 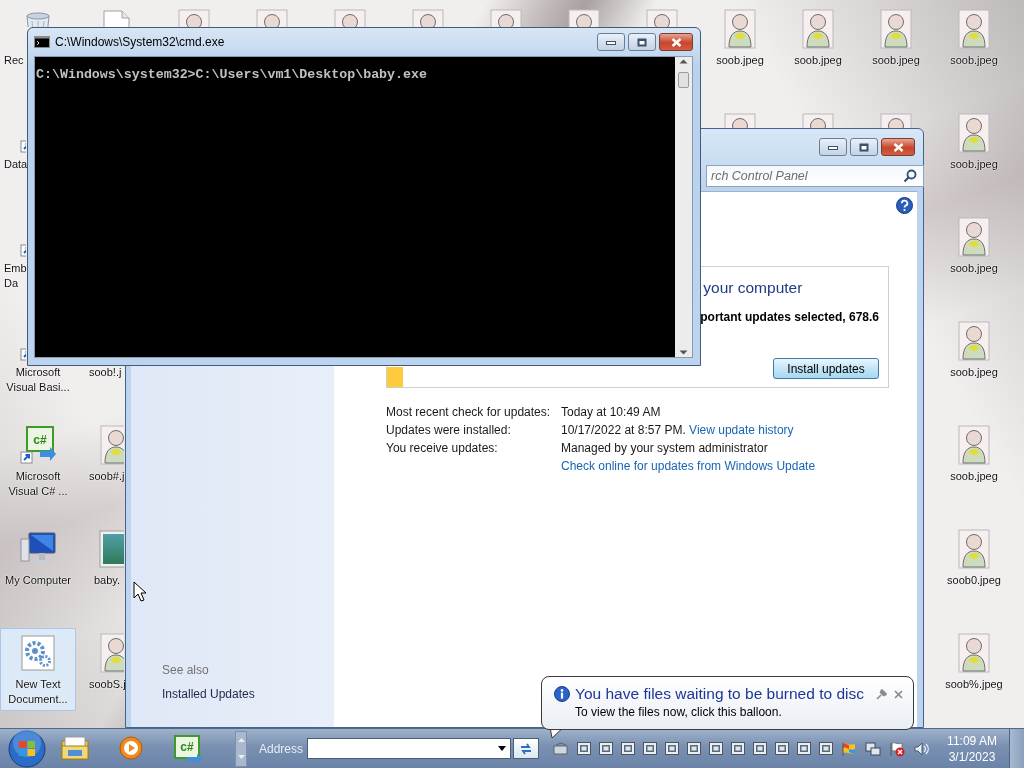 I want to click on gear-document-icon, so click(x=38, y=653).